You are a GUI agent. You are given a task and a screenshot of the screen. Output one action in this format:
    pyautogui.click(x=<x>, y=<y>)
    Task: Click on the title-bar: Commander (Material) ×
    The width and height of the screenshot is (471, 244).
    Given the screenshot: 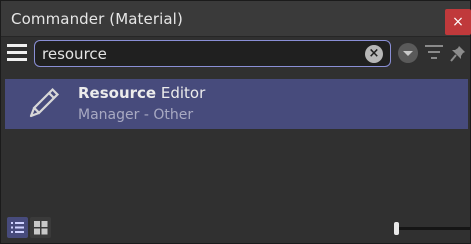 What is the action you would take?
    pyautogui.click(x=236, y=19)
    